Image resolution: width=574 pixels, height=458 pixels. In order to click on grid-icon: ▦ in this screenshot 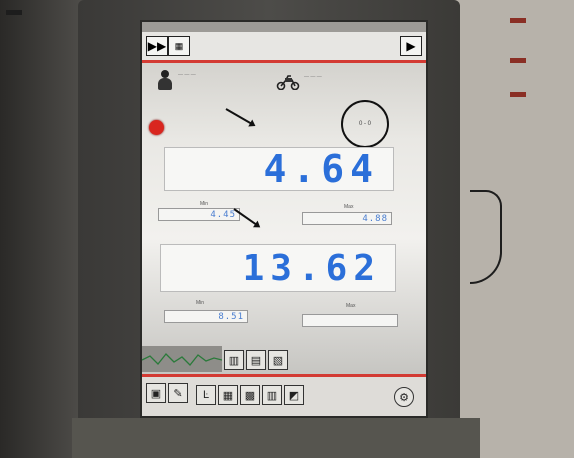, I will do `click(228, 395)`.